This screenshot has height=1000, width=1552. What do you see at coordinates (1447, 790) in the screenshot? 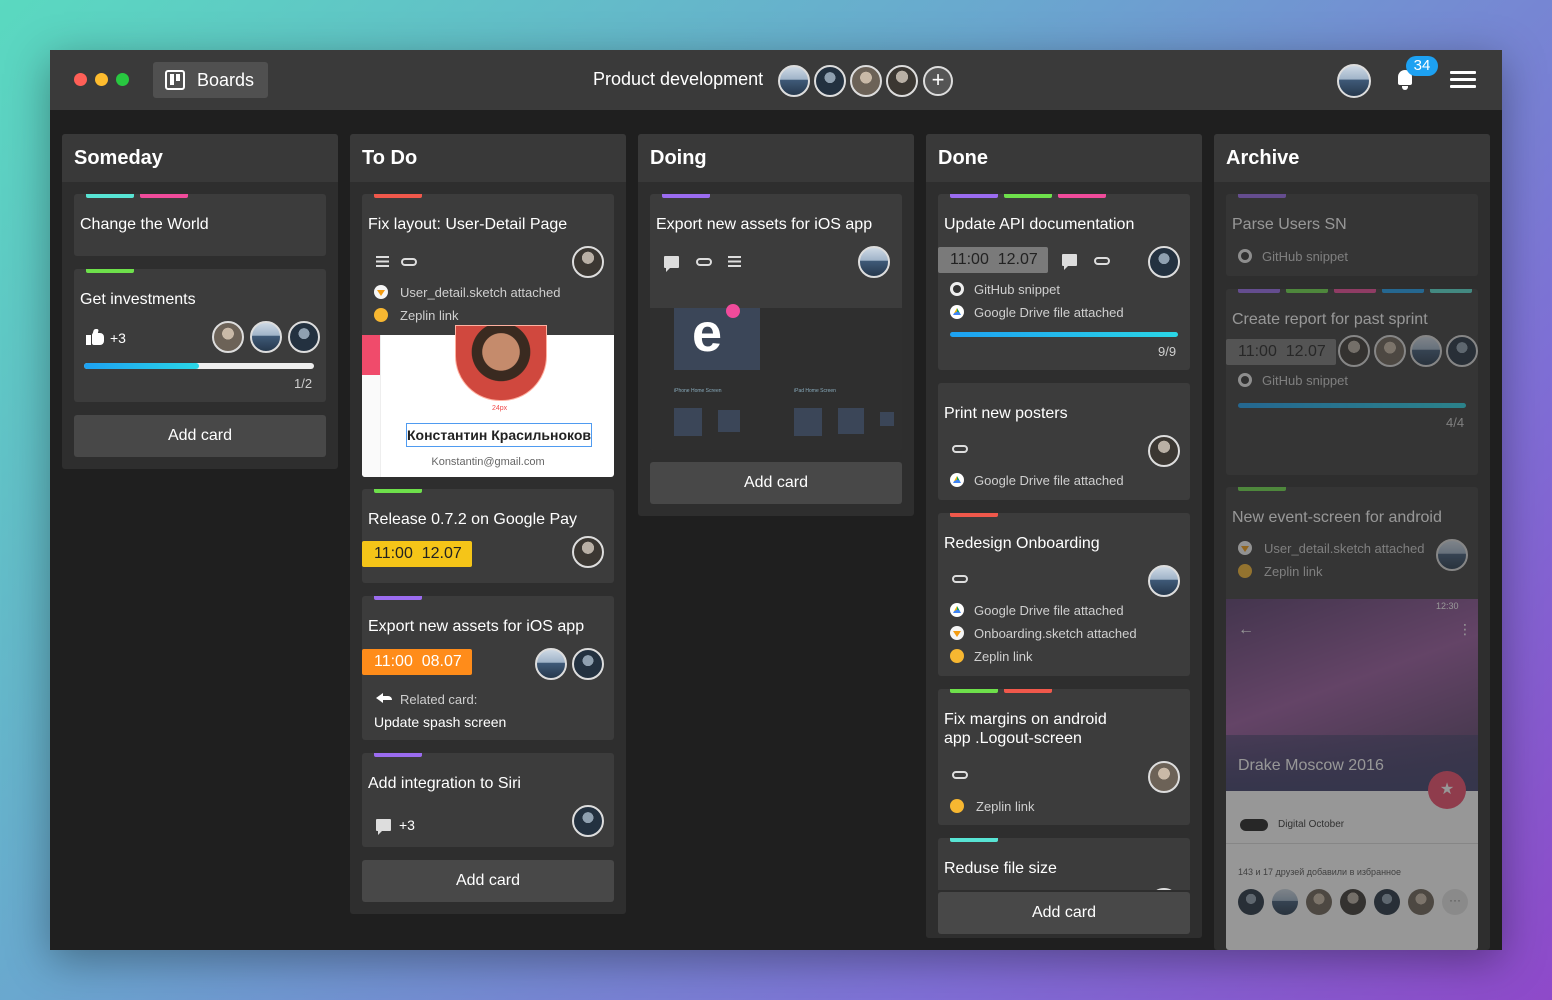
I see `favorite-star-icon: ★` at bounding box center [1447, 790].